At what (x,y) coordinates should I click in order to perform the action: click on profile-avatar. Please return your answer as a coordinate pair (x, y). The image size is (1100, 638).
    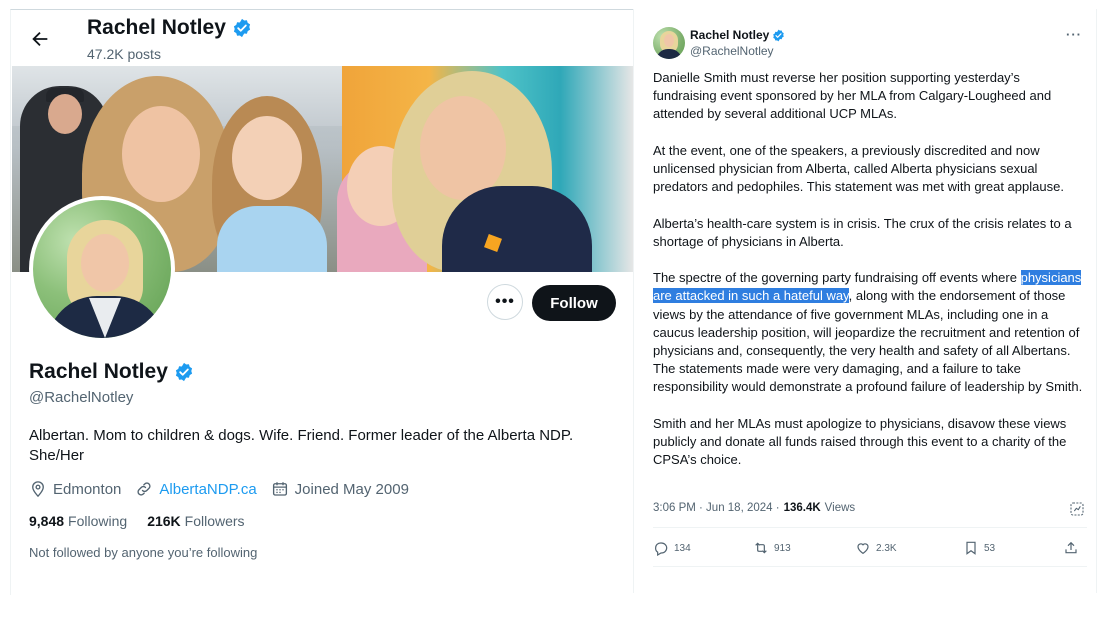
    Looking at the image, I should click on (102, 269).